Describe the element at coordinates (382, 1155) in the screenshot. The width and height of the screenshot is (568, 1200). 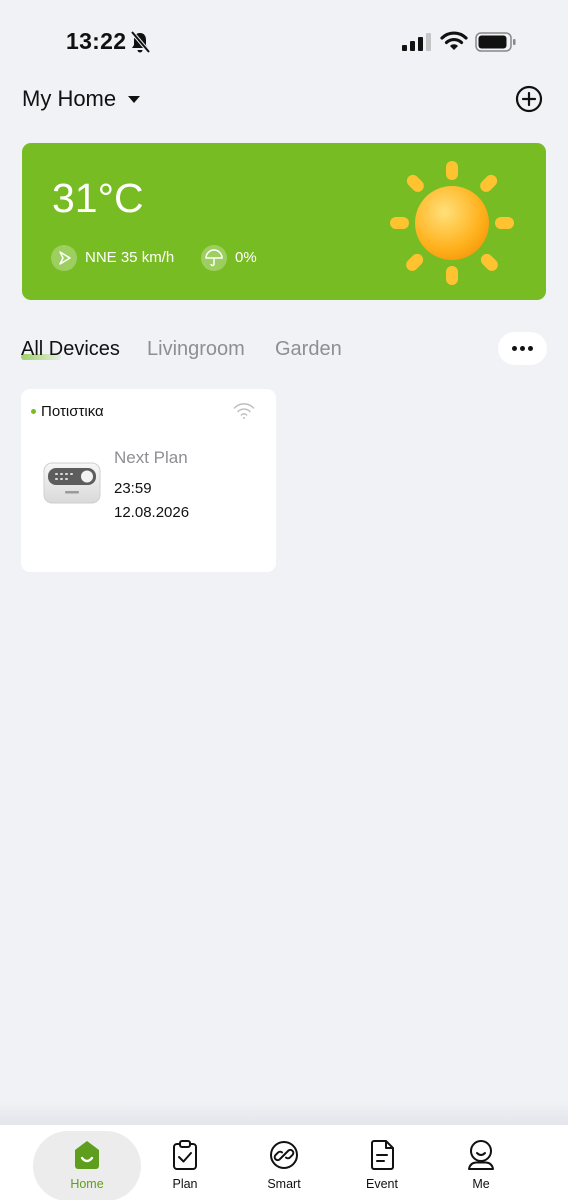
I see `document-icon` at that location.